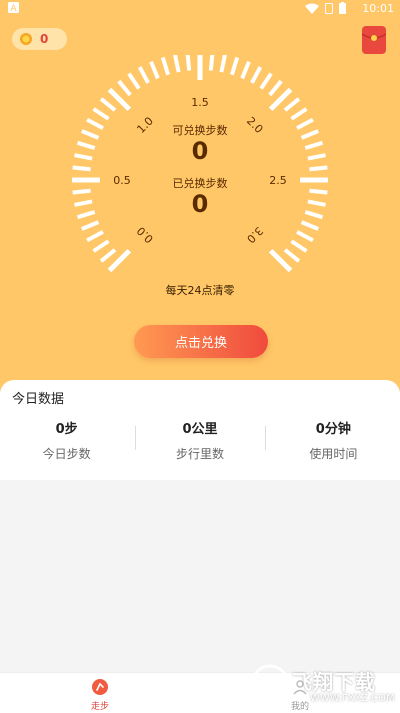  Describe the element at coordinates (199, 454) in the screenshot. I see `stat-caption: 步行里数` at that location.